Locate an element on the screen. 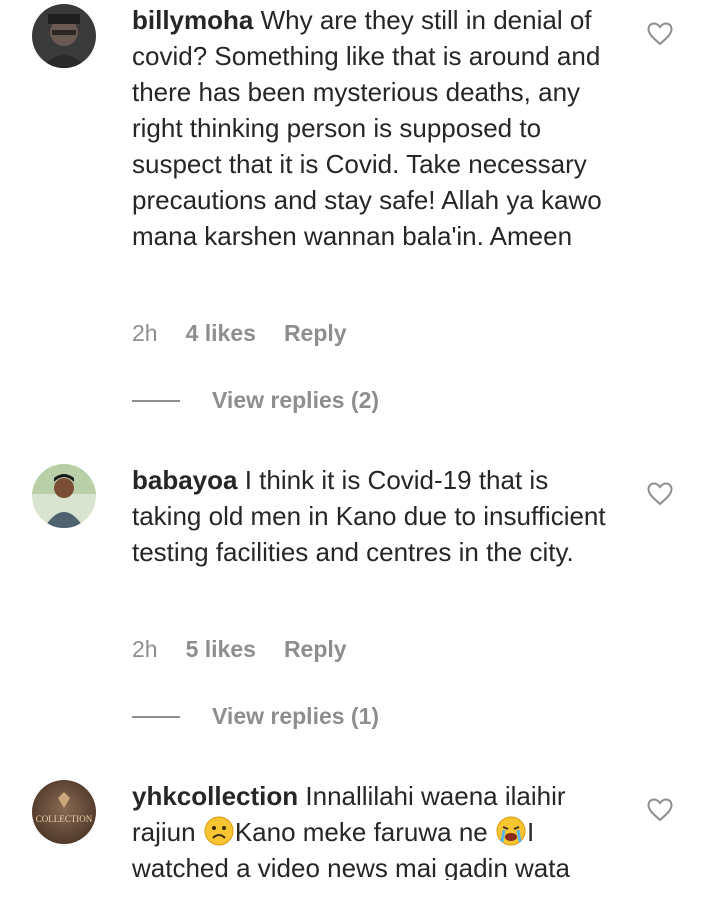 The width and height of the screenshot is (720, 923). comment-username: yhkcollection is located at coordinates (215, 796).